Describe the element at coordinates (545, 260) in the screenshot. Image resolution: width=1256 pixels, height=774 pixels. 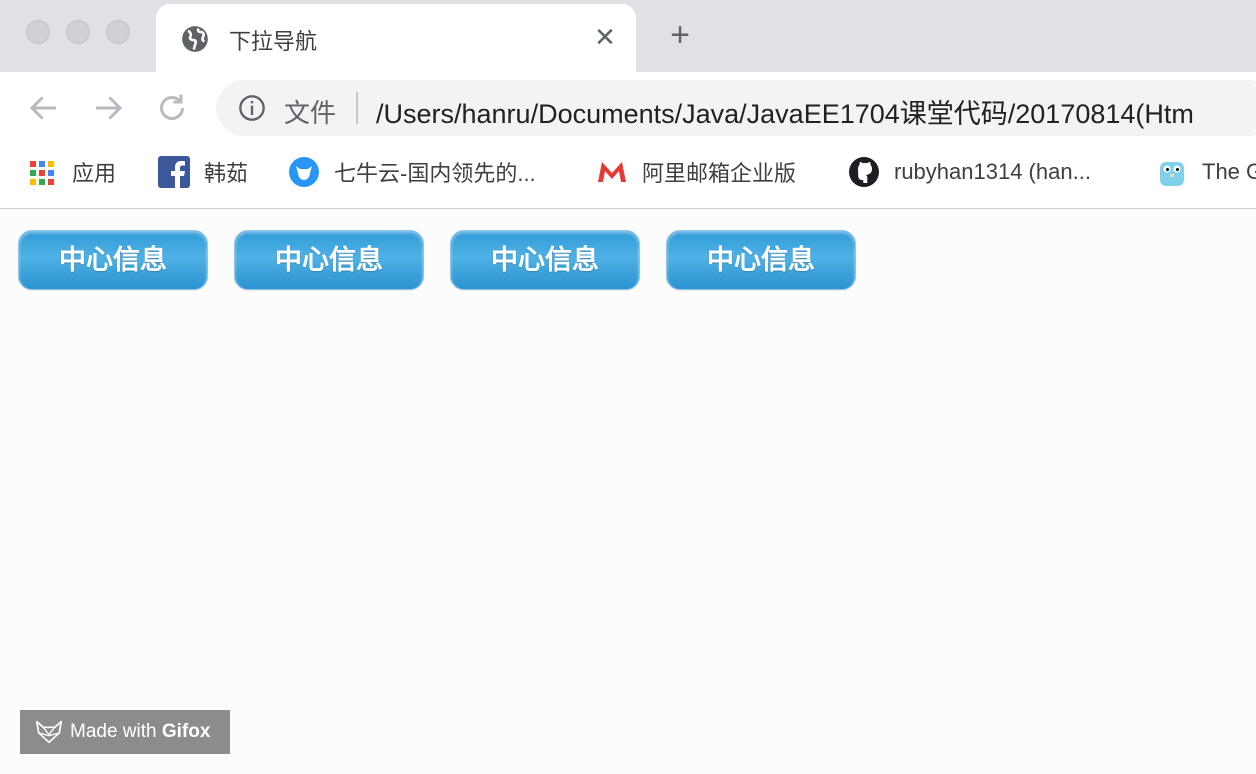
I see `nav-button-3: 中心信息` at that location.